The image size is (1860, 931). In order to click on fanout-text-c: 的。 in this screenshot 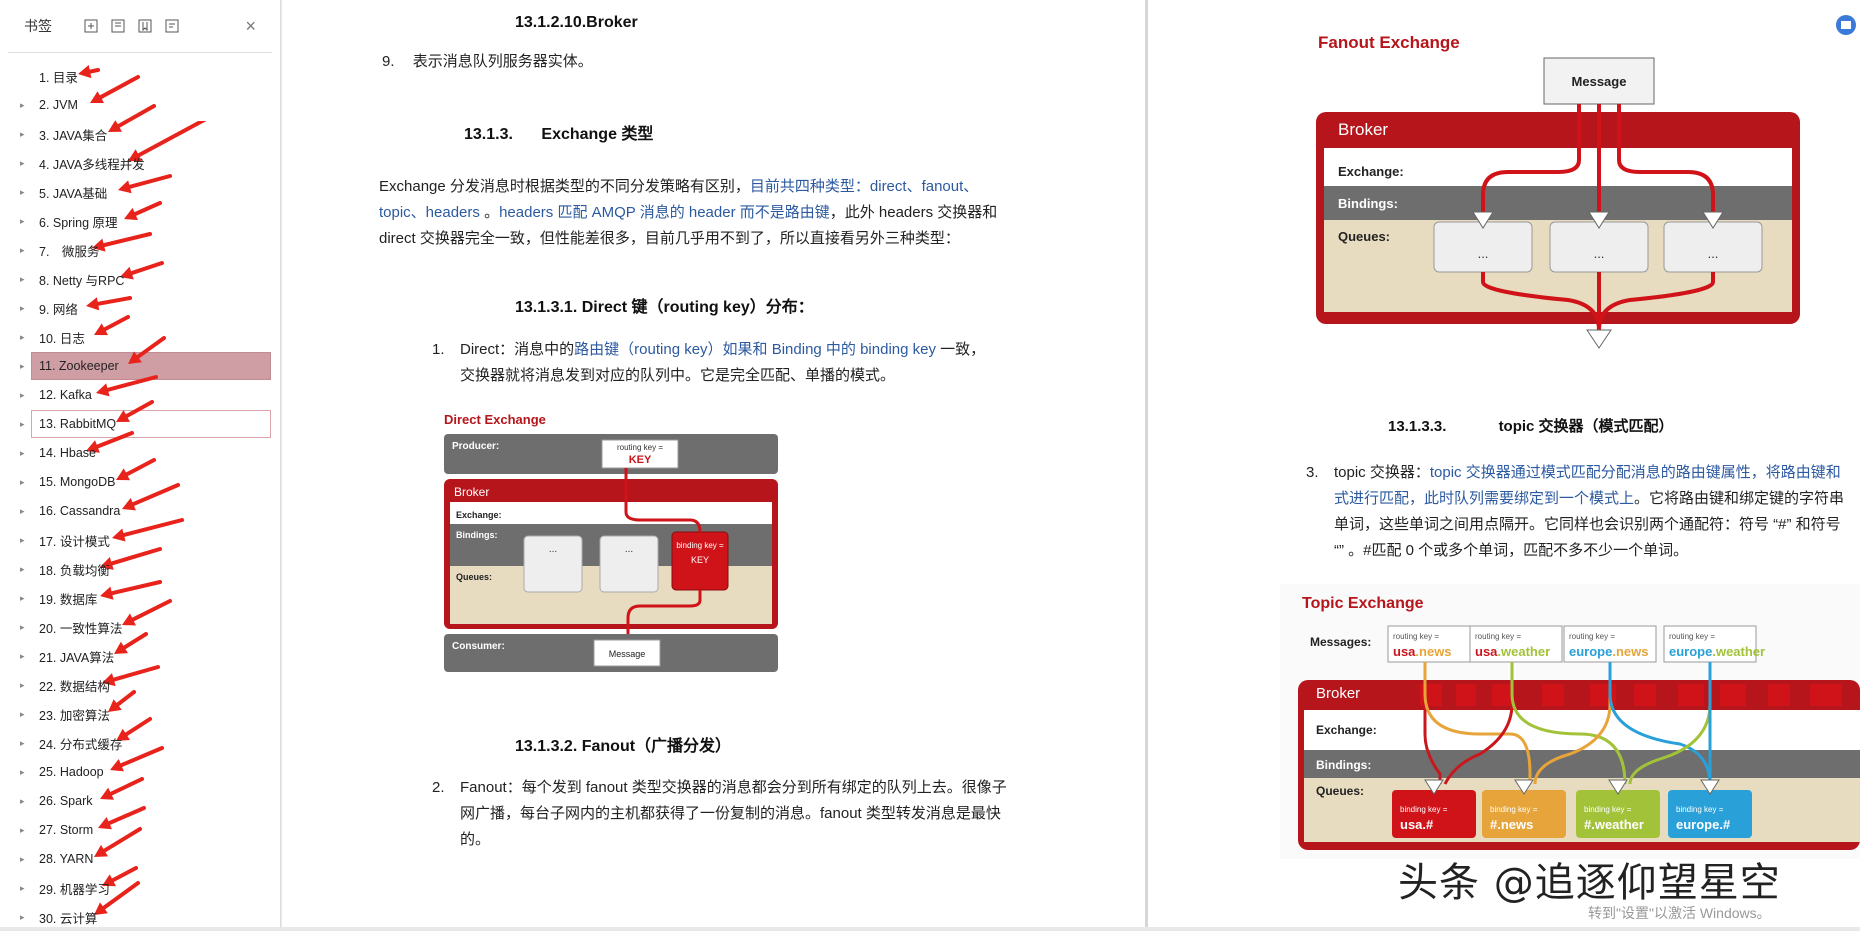, I will do `click(475, 839)`.